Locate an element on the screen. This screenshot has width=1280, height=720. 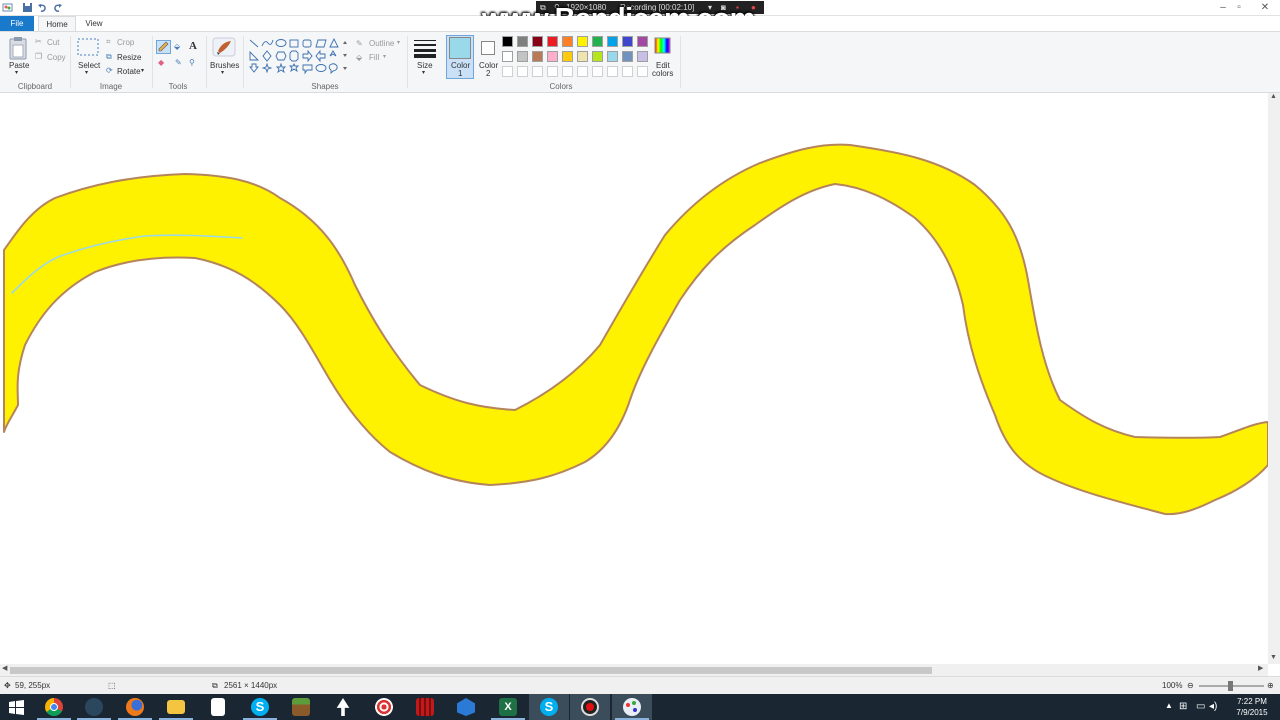
tab-file: File is located at coordinates (17, 23).